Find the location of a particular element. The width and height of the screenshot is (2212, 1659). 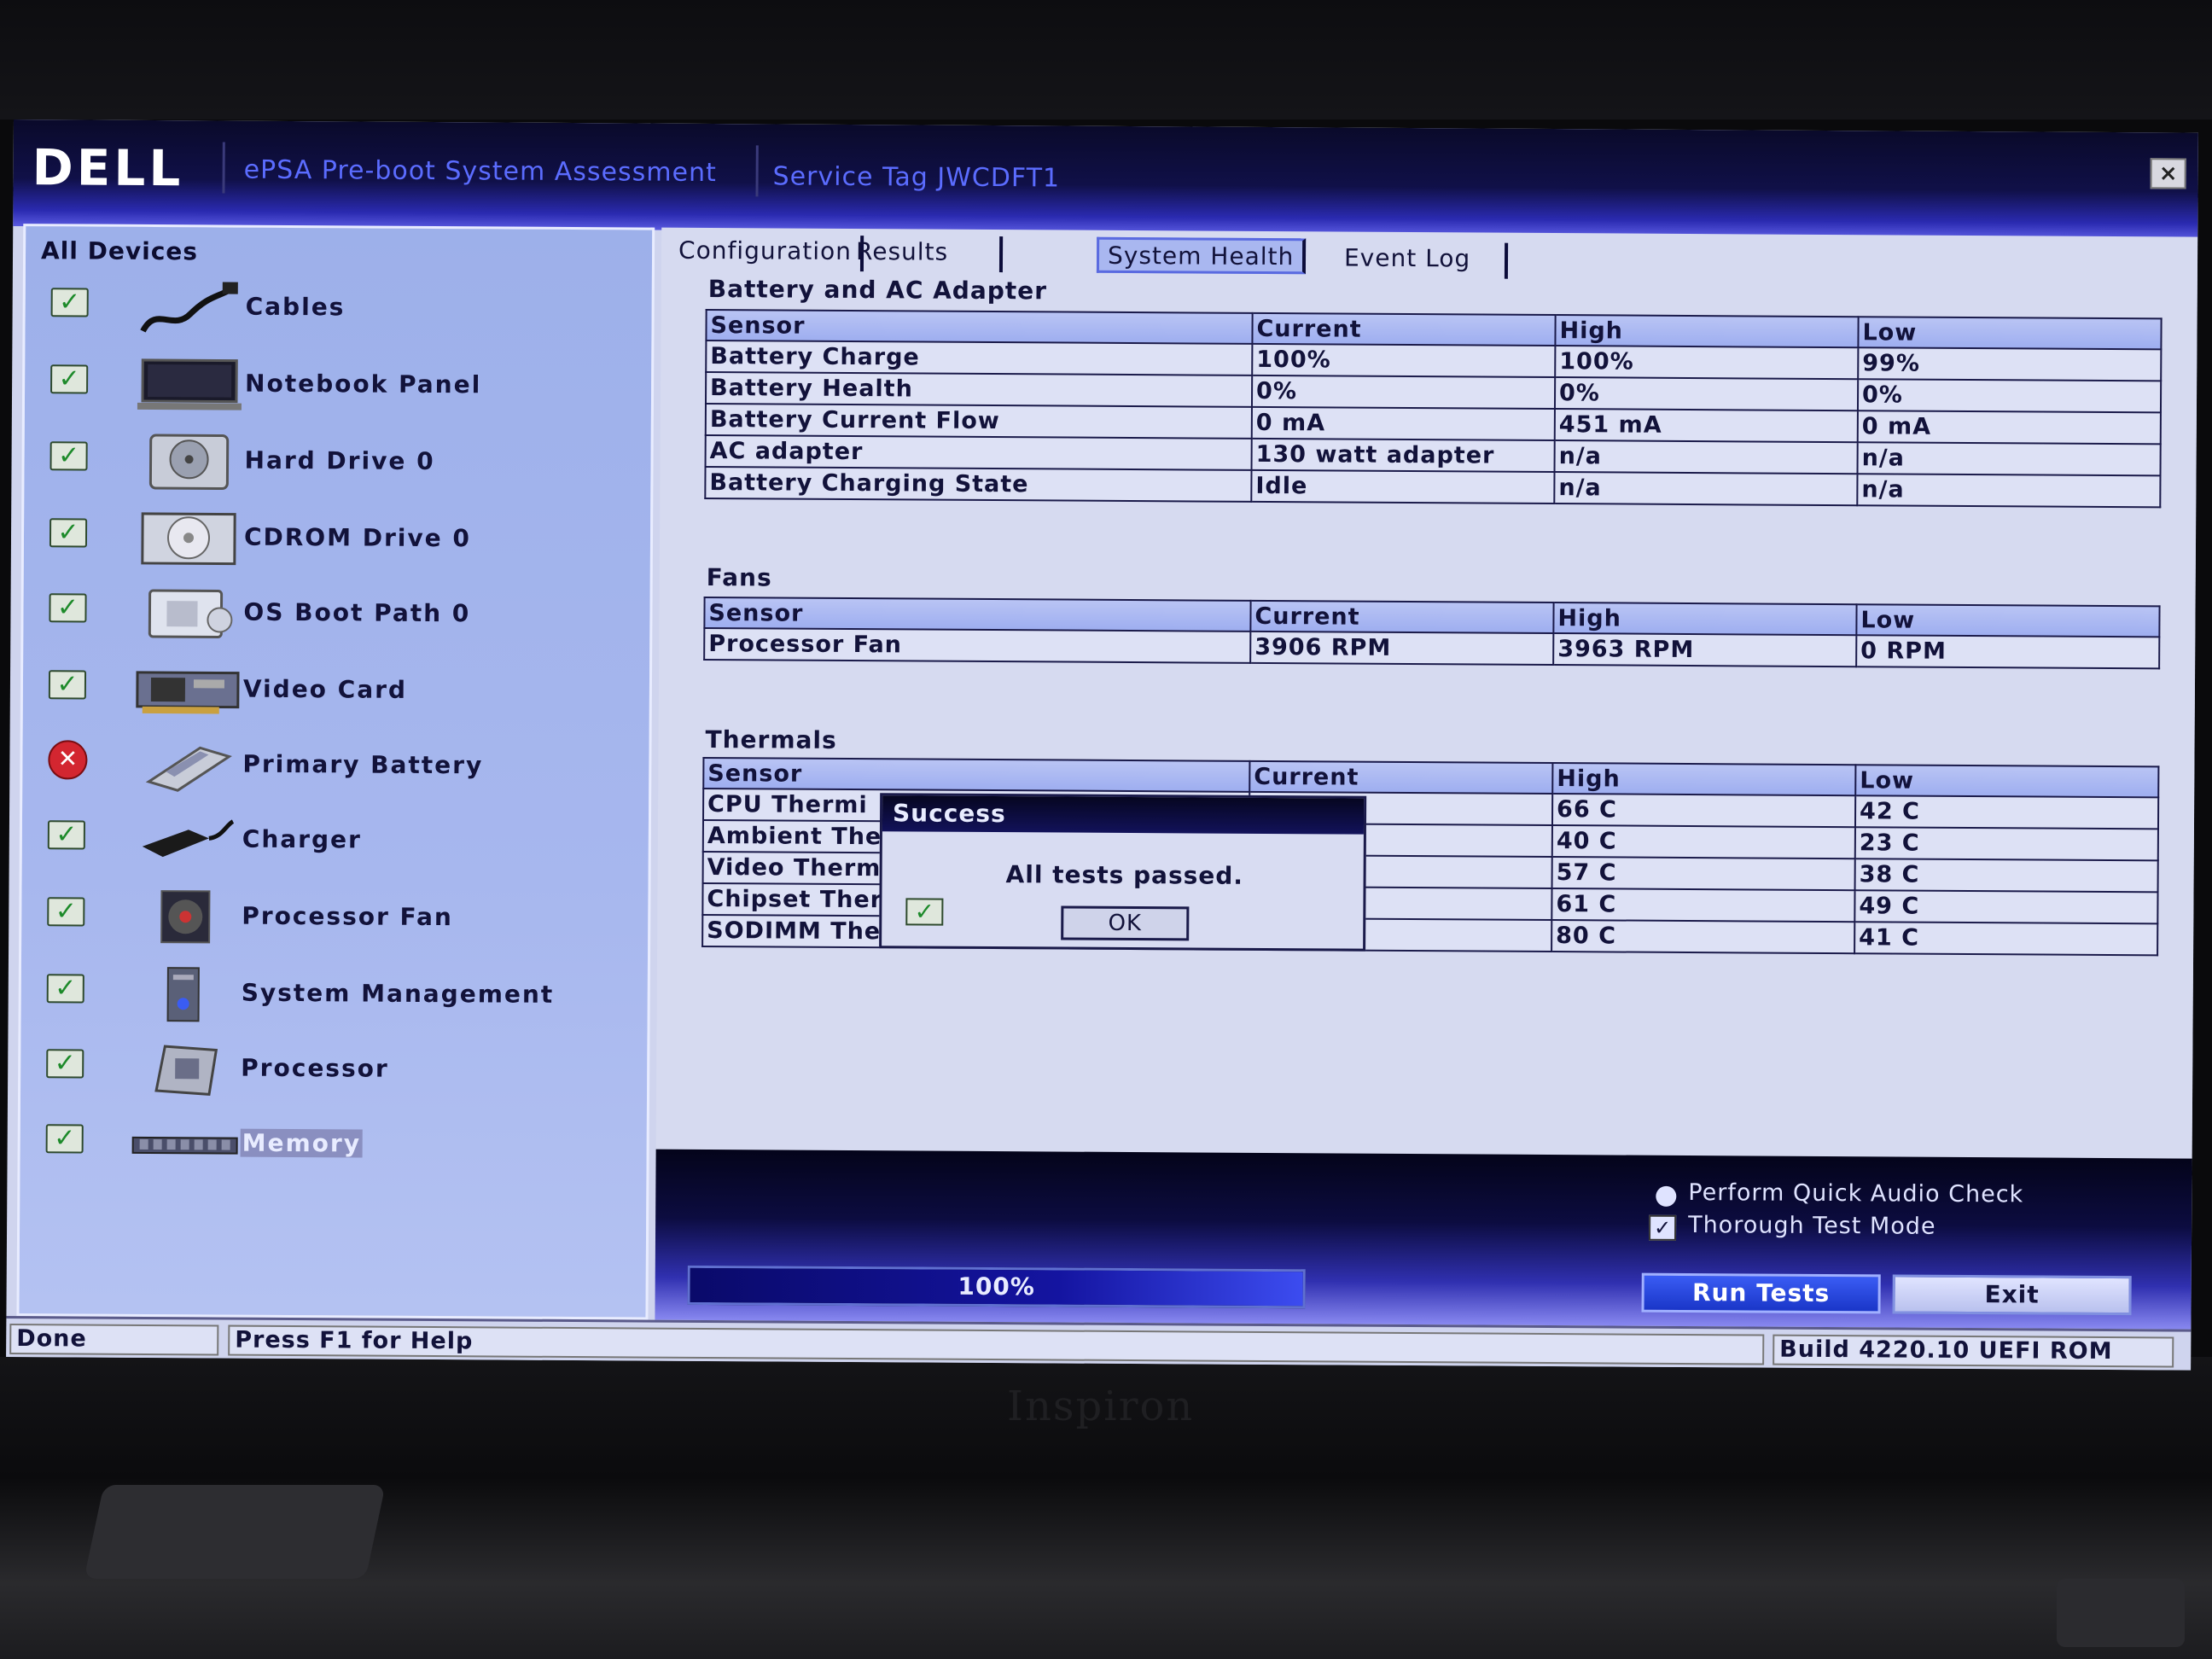

charger-icon is located at coordinates (186, 841).